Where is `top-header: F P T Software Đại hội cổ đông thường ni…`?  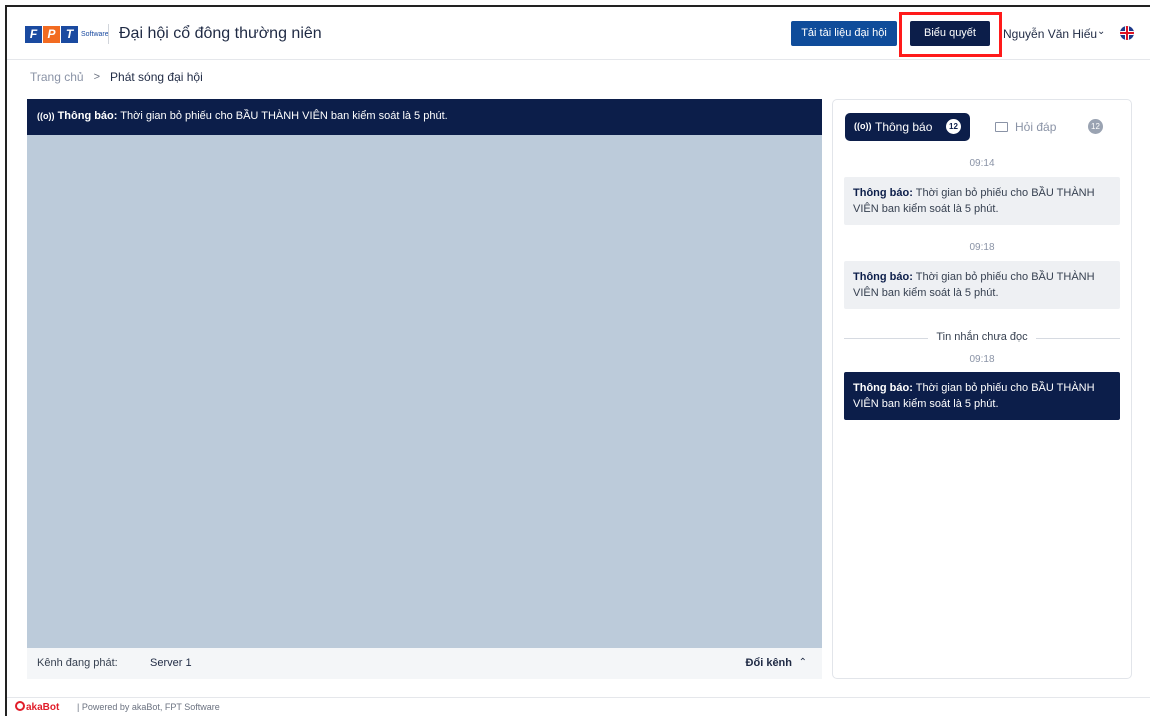
top-header: F P T Software Đại hội cổ đông thường ni… is located at coordinates (578, 33).